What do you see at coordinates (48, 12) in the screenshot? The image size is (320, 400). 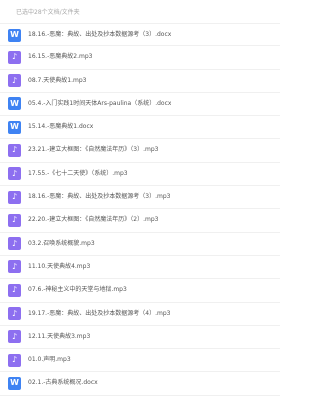 I see `selection-path-text: 已选中28个文档/文件夹` at bounding box center [48, 12].